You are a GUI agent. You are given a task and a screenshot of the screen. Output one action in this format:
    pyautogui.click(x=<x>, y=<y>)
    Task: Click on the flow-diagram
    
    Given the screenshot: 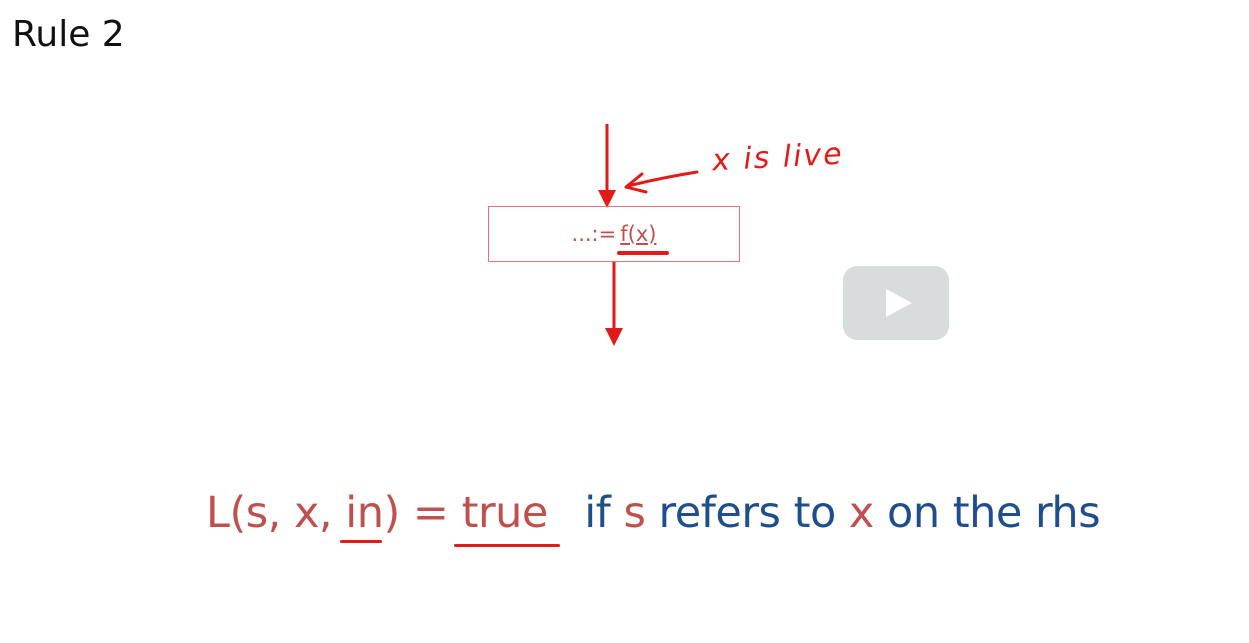 What is the action you would take?
    pyautogui.click(x=648, y=235)
    